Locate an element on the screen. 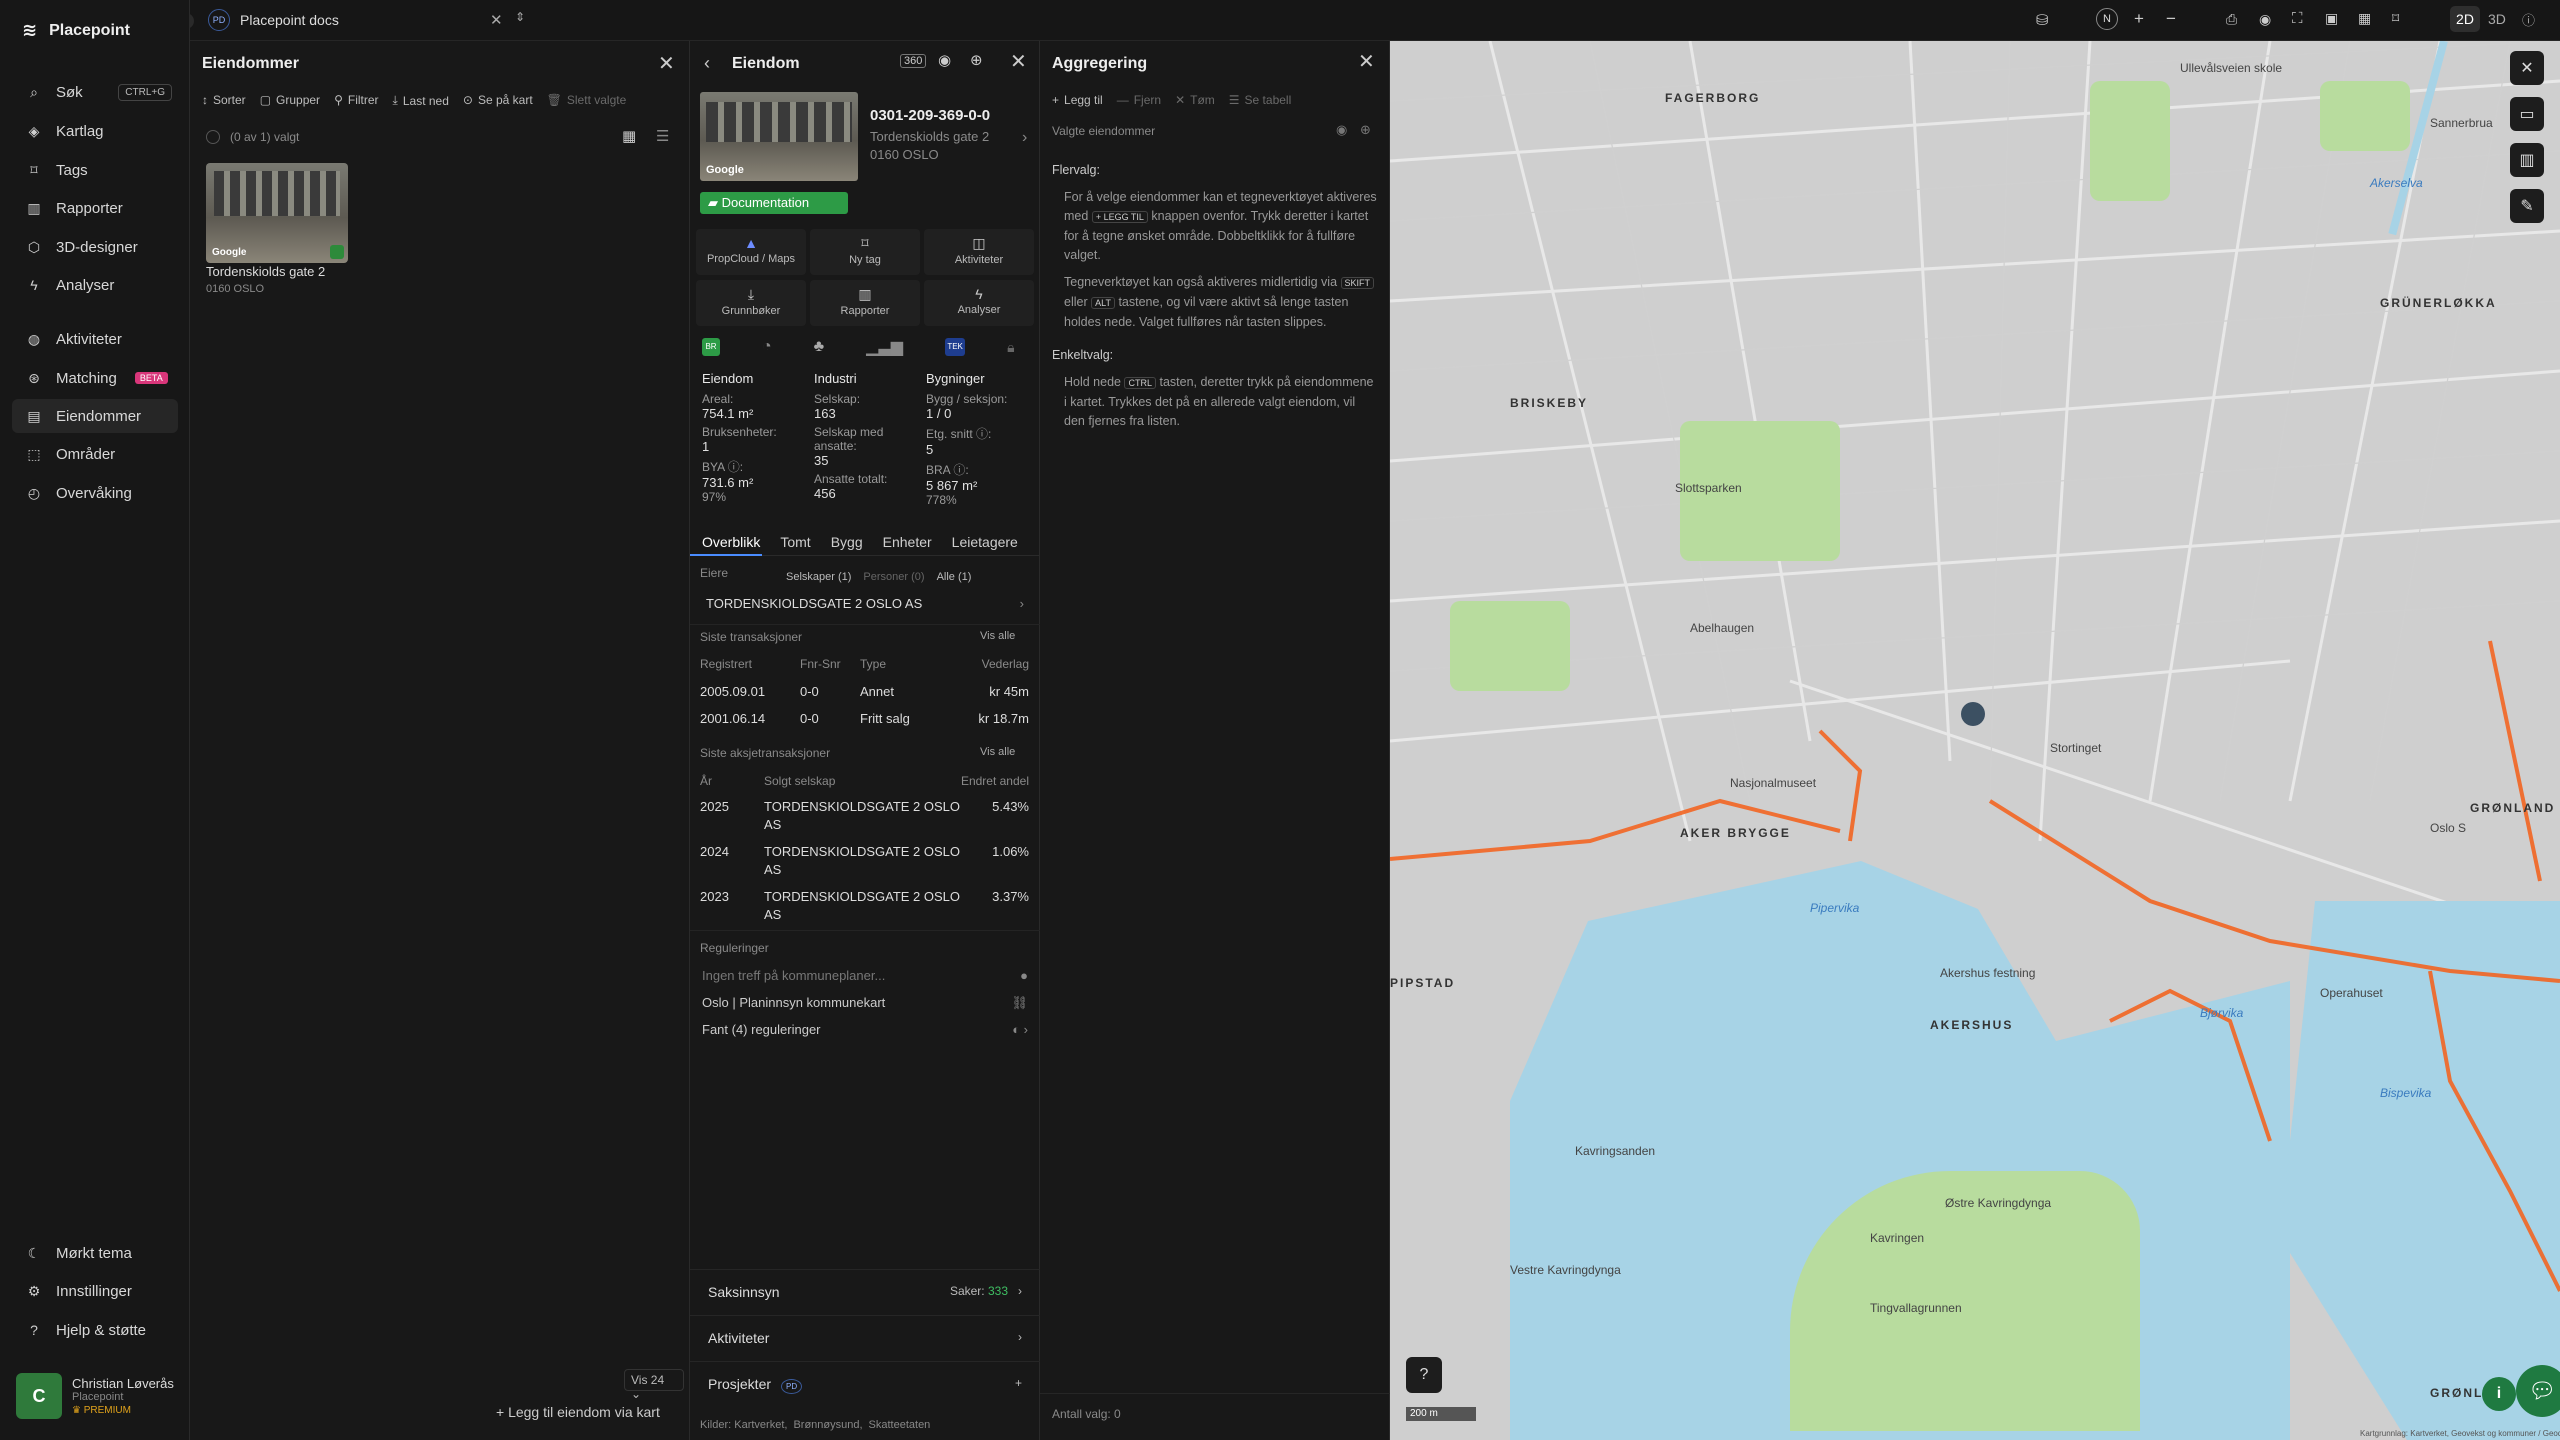  tool-filtrer: ⚲ Filtrer is located at coordinates (356, 100).